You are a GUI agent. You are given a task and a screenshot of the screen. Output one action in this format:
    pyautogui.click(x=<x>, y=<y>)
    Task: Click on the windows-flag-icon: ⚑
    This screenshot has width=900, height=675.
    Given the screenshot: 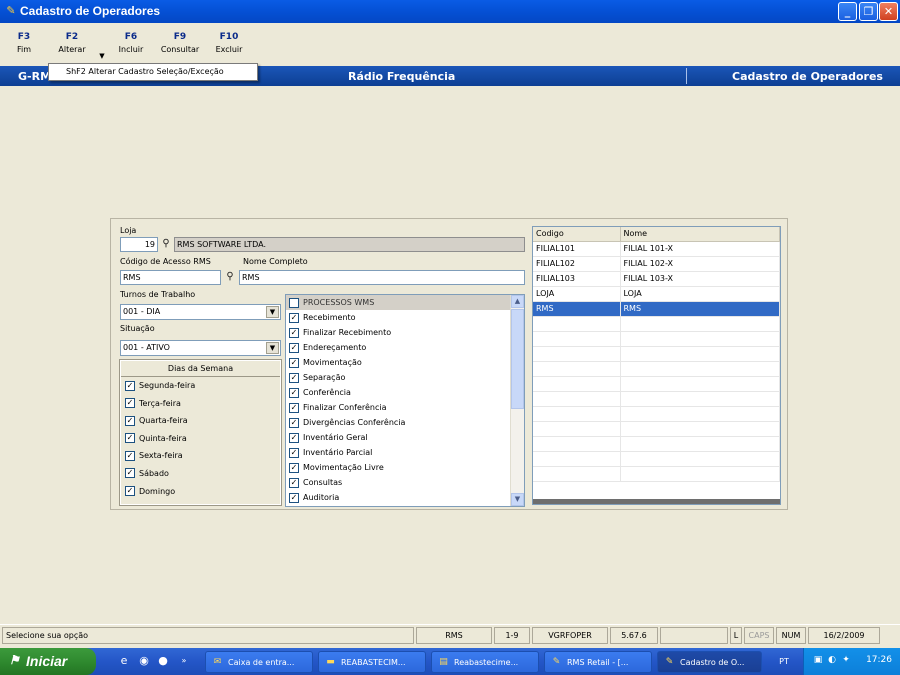 What is the action you would take?
    pyautogui.click(x=14, y=660)
    